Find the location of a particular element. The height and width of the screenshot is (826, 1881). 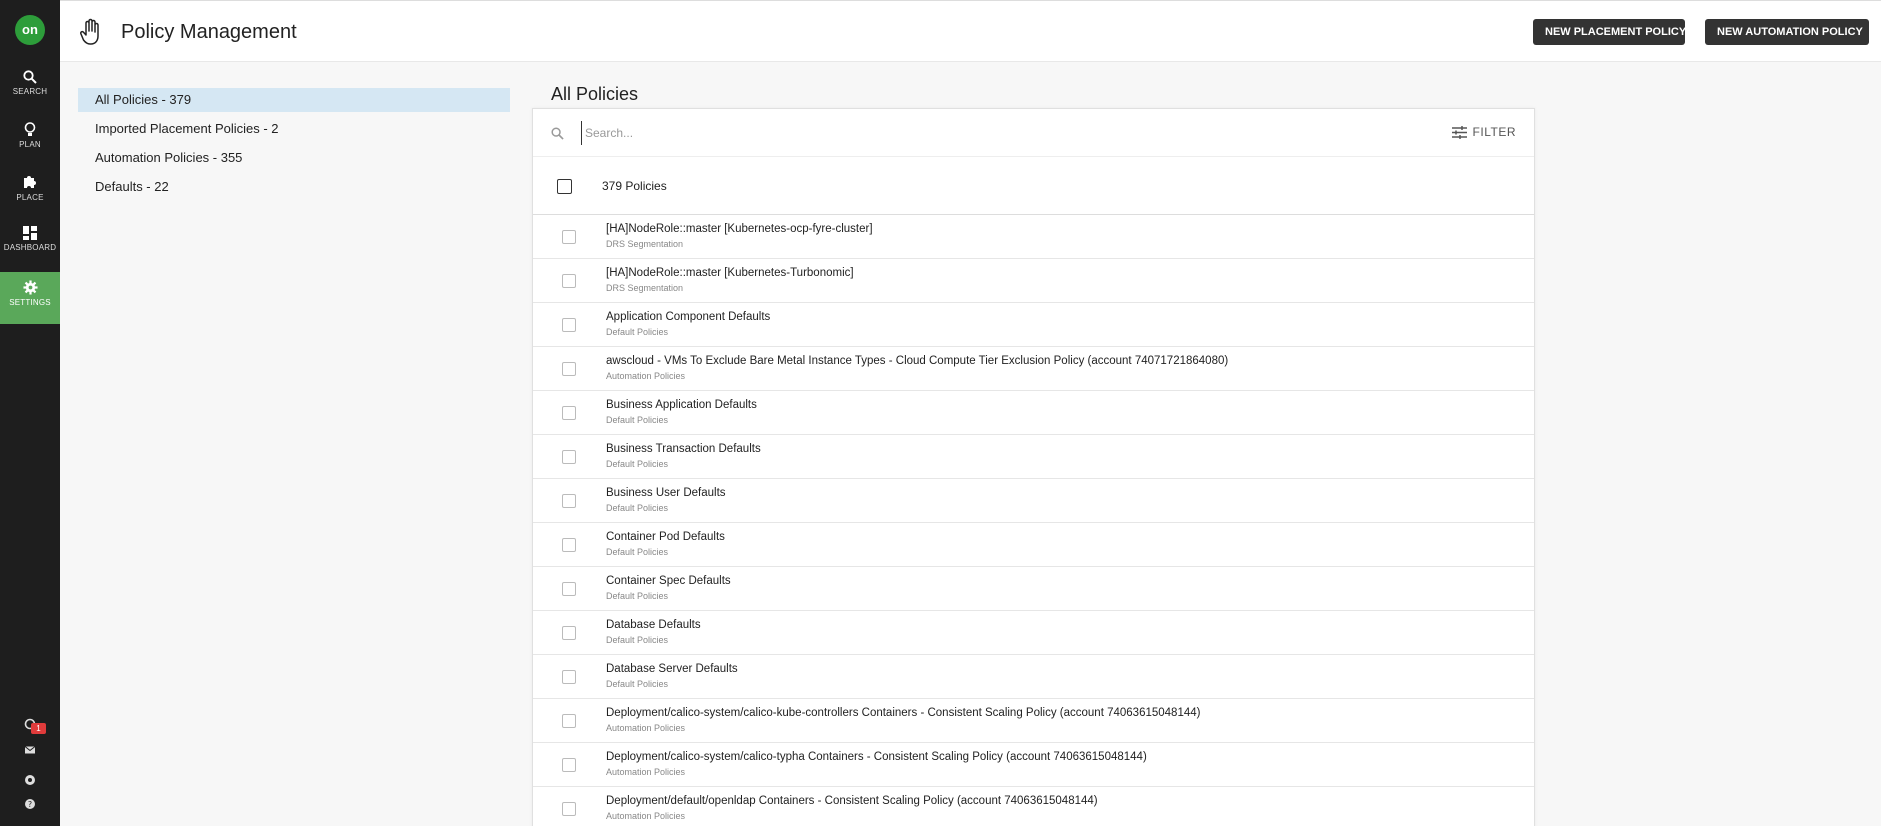

lightbulb-icon is located at coordinates (30, 129).